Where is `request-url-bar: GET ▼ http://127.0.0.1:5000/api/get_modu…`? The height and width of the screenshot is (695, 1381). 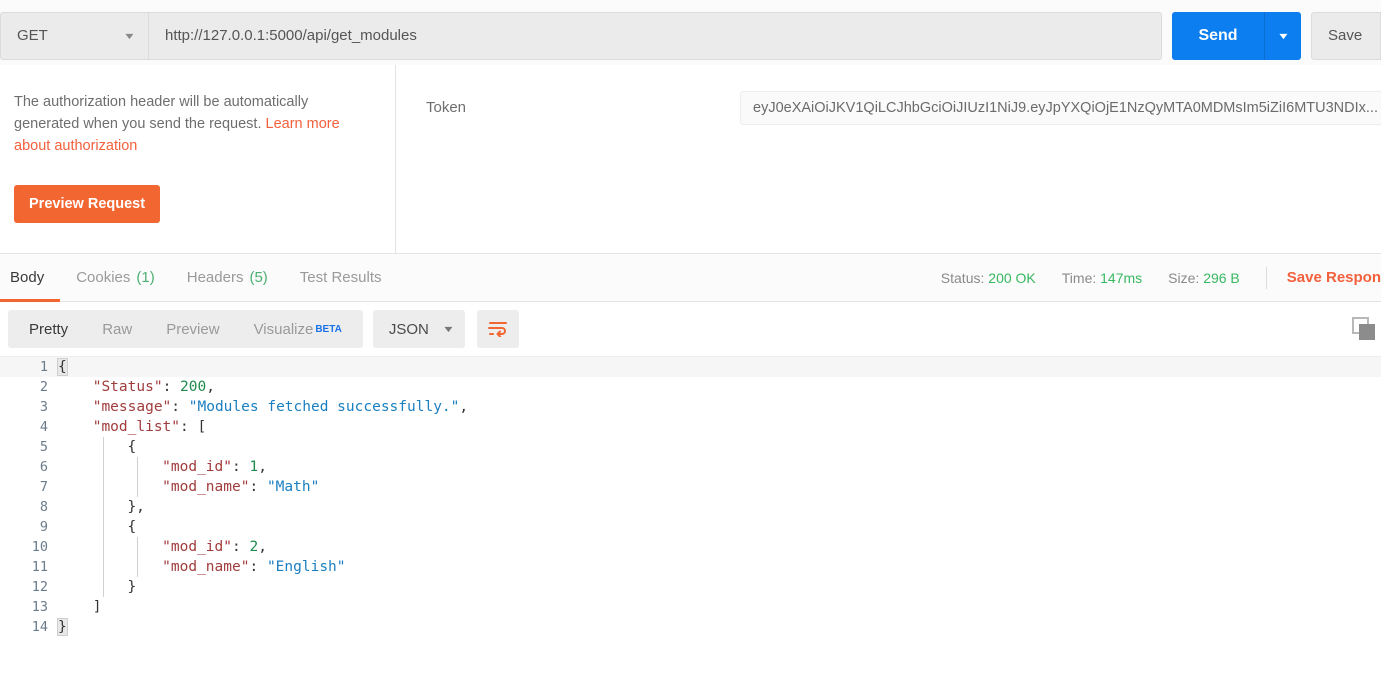 request-url-bar: GET ▼ http://127.0.0.1:5000/api/get_modu… is located at coordinates (690, 32).